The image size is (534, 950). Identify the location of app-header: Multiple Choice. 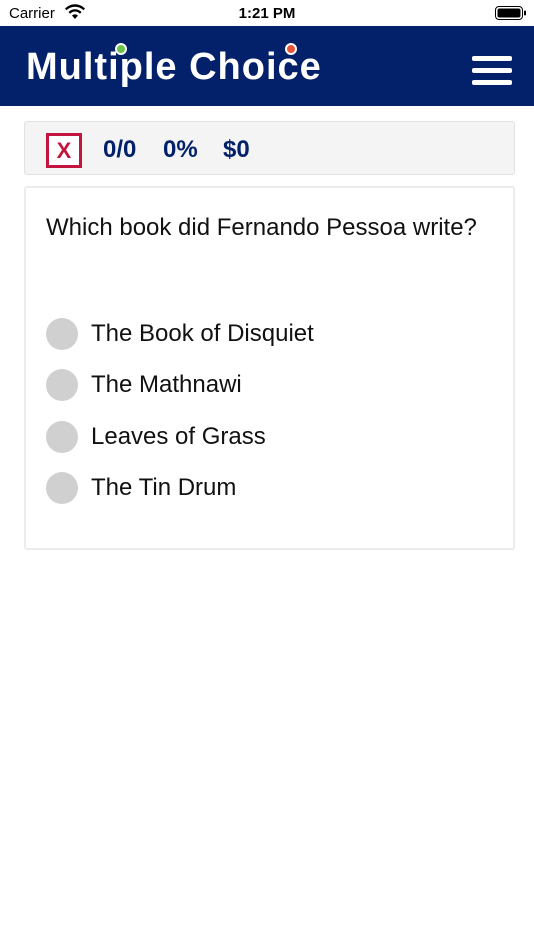
(267, 66).